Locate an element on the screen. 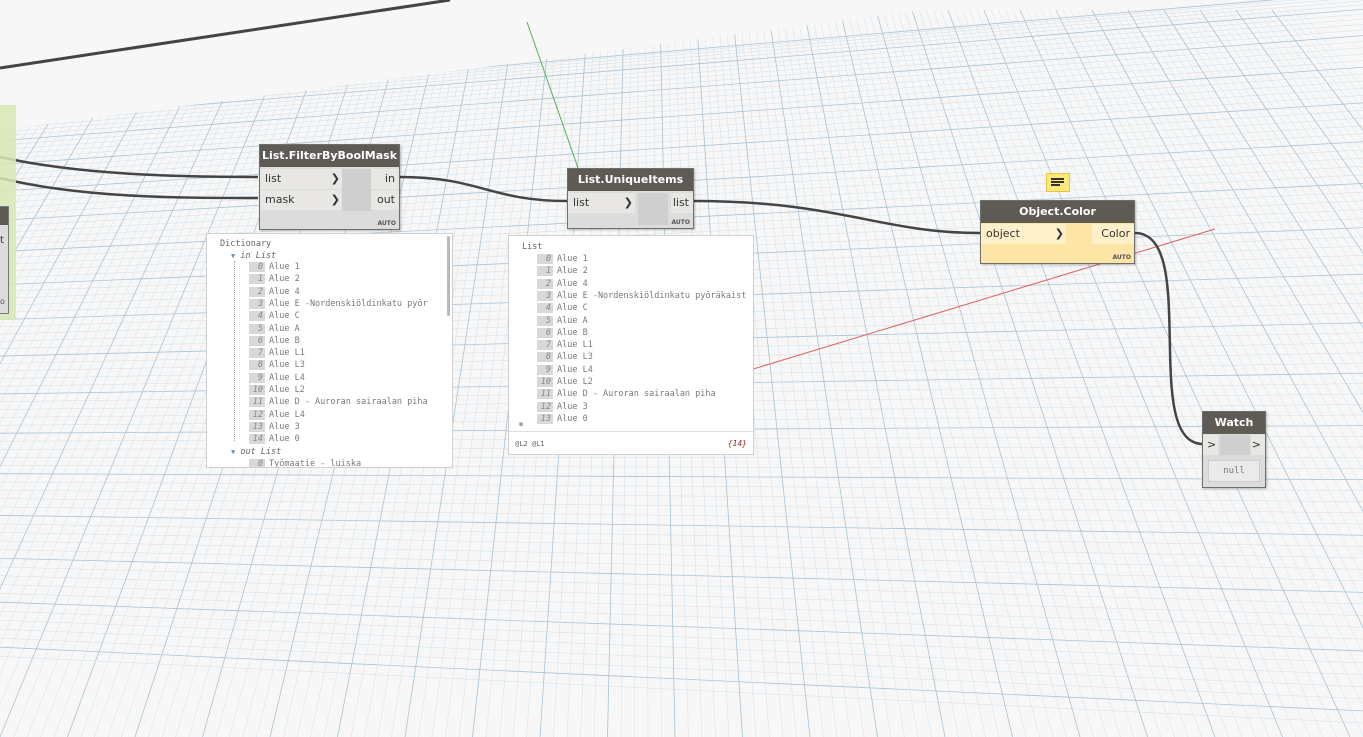 This screenshot has height=737, width=1363. port-label: out is located at coordinates (385, 199).